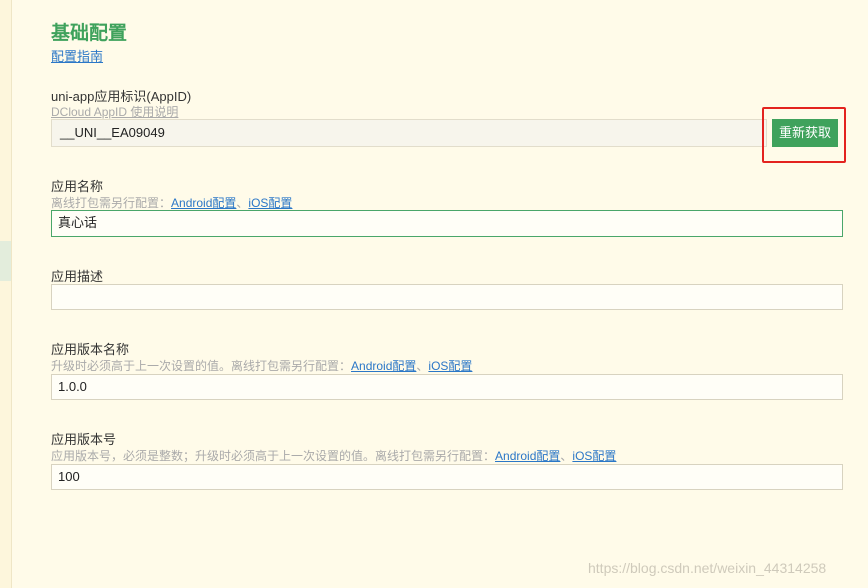  I want to click on version-code-hint-text: 应用版本号，必须是整数；升级时必须高于上一次设置的值。离线打包需另行配置：, so click(273, 456).